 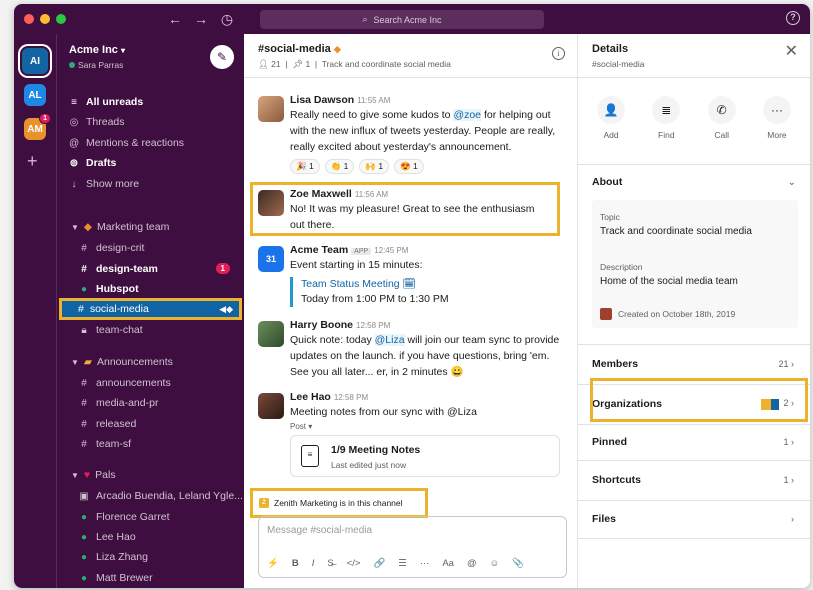 What do you see at coordinates (467, 115) in the screenshot?
I see `mention-link: @zoe` at bounding box center [467, 115].